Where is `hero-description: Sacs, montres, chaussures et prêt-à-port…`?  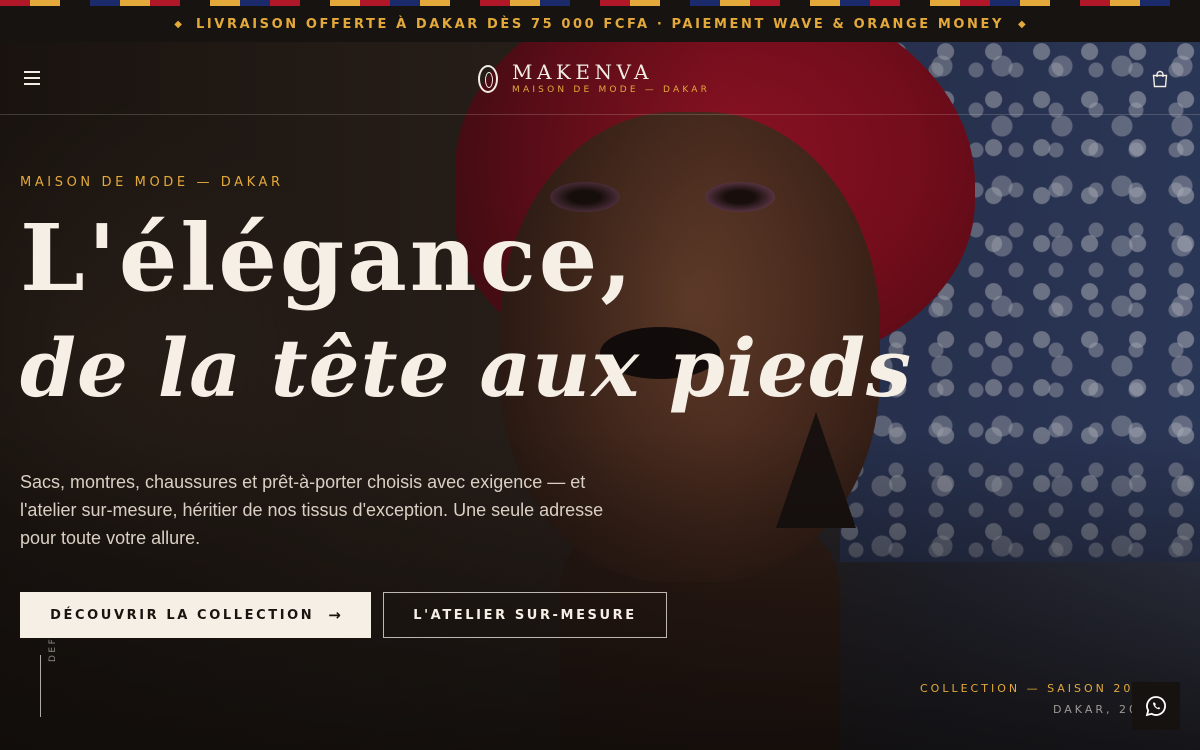 hero-description: Sacs, montres, chaussures et prêt-à-port… is located at coordinates (312, 510).